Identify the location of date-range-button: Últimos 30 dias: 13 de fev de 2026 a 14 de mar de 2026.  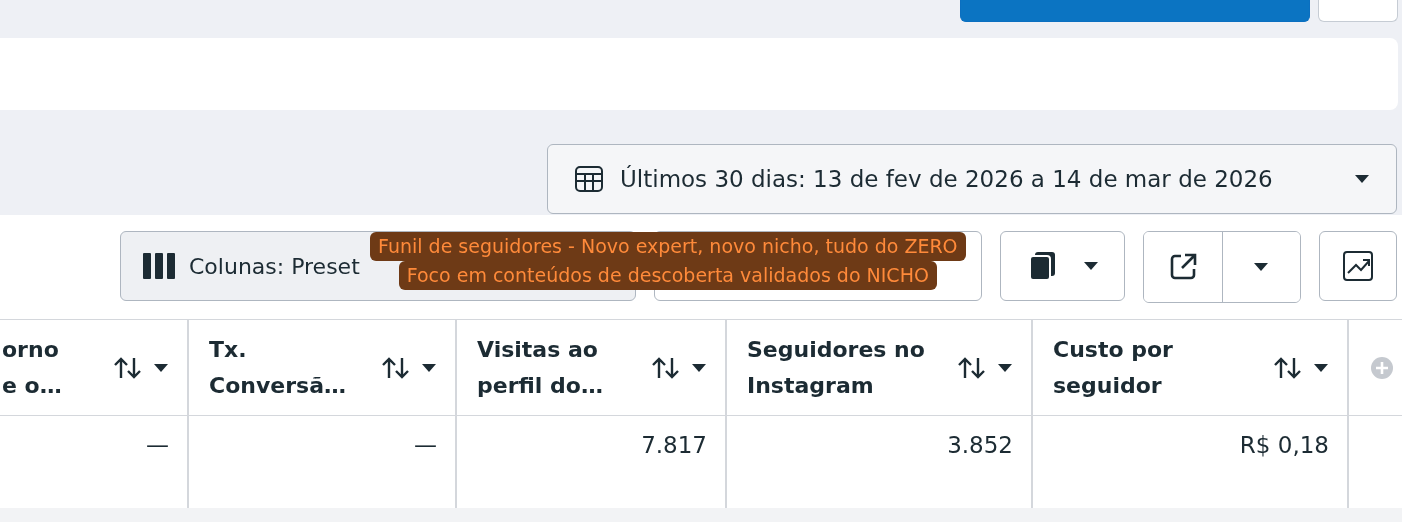
(972, 179).